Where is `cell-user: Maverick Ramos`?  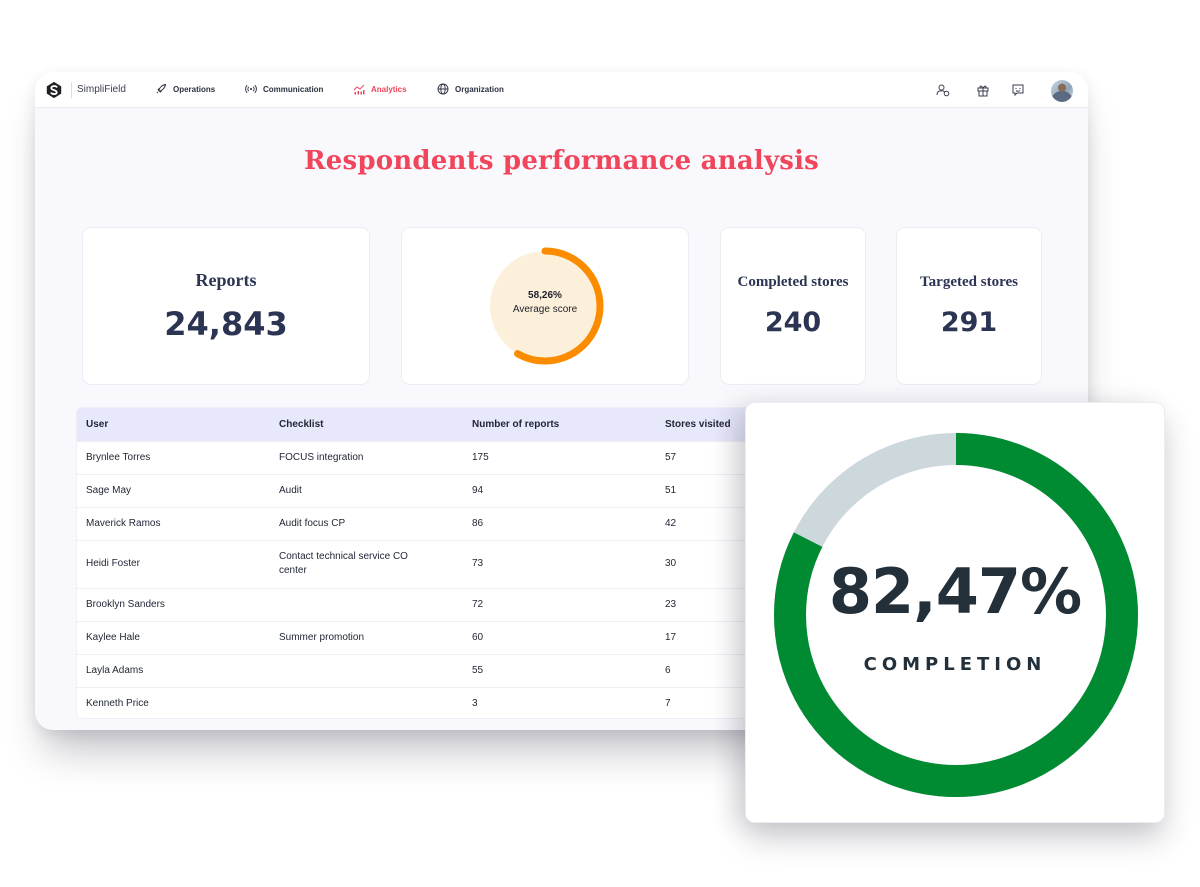
cell-user: Maverick Ramos is located at coordinates (173, 523).